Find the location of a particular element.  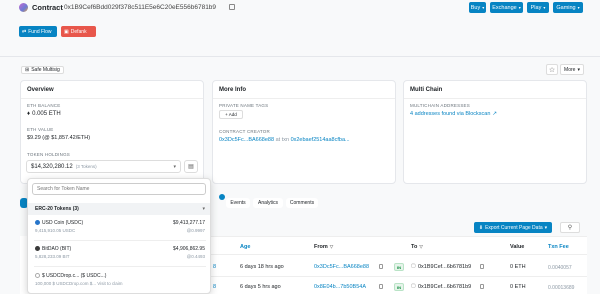

safe-multisig-badge: ⊞ Safe Multisig is located at coordinates (42, 70).